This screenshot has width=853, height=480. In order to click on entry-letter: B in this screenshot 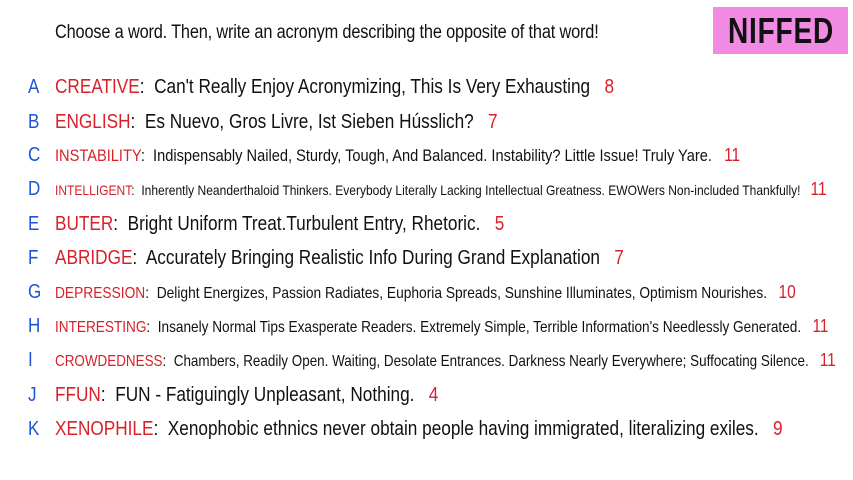, I will do `click(34, 121)`.